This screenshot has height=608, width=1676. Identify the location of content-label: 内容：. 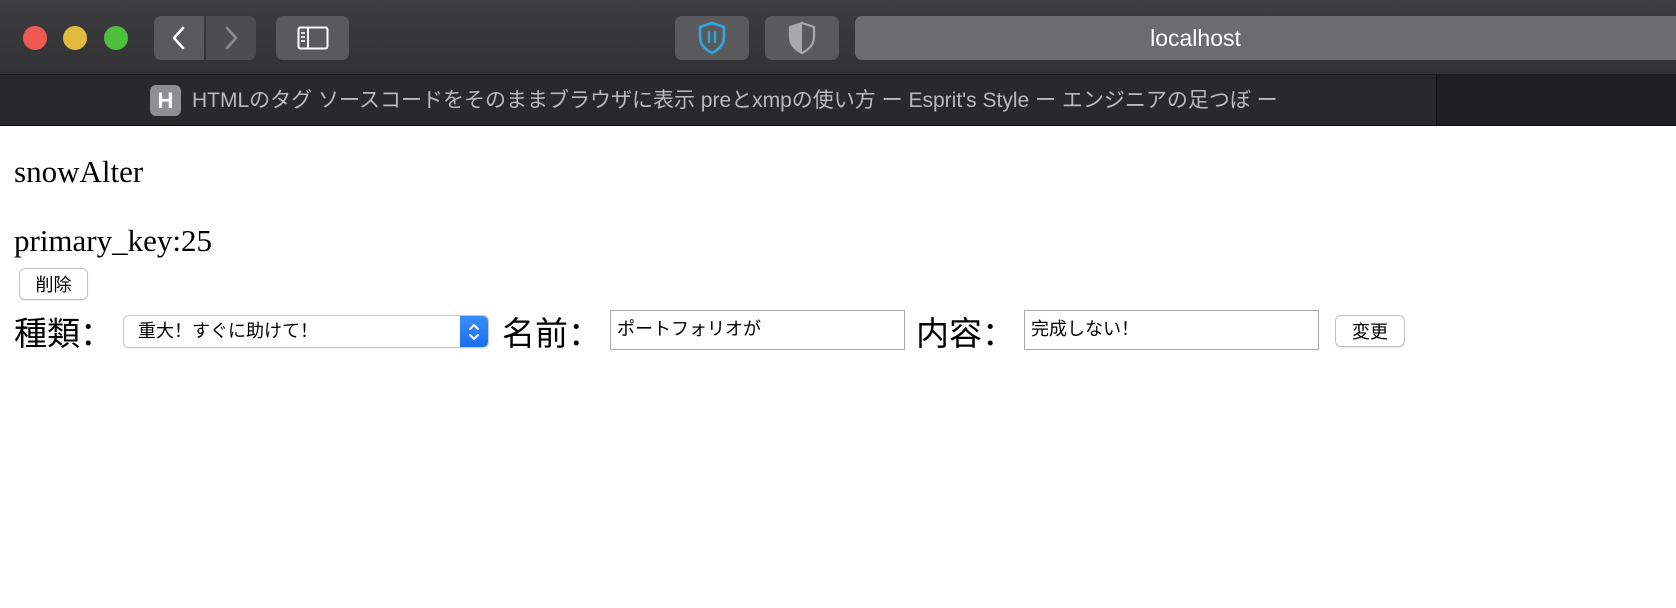
(965, 335).